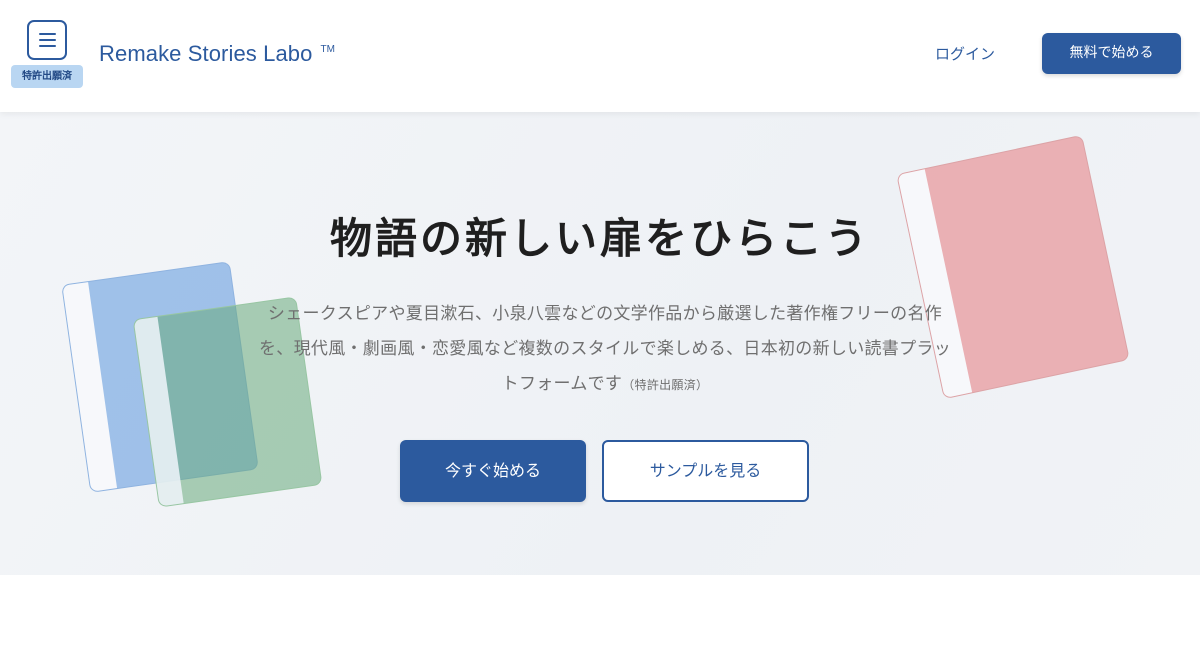  Describe the element at coordinates (705, 471) in the screenshot. I see `view-sample-button: サンプルを見る` at that location.